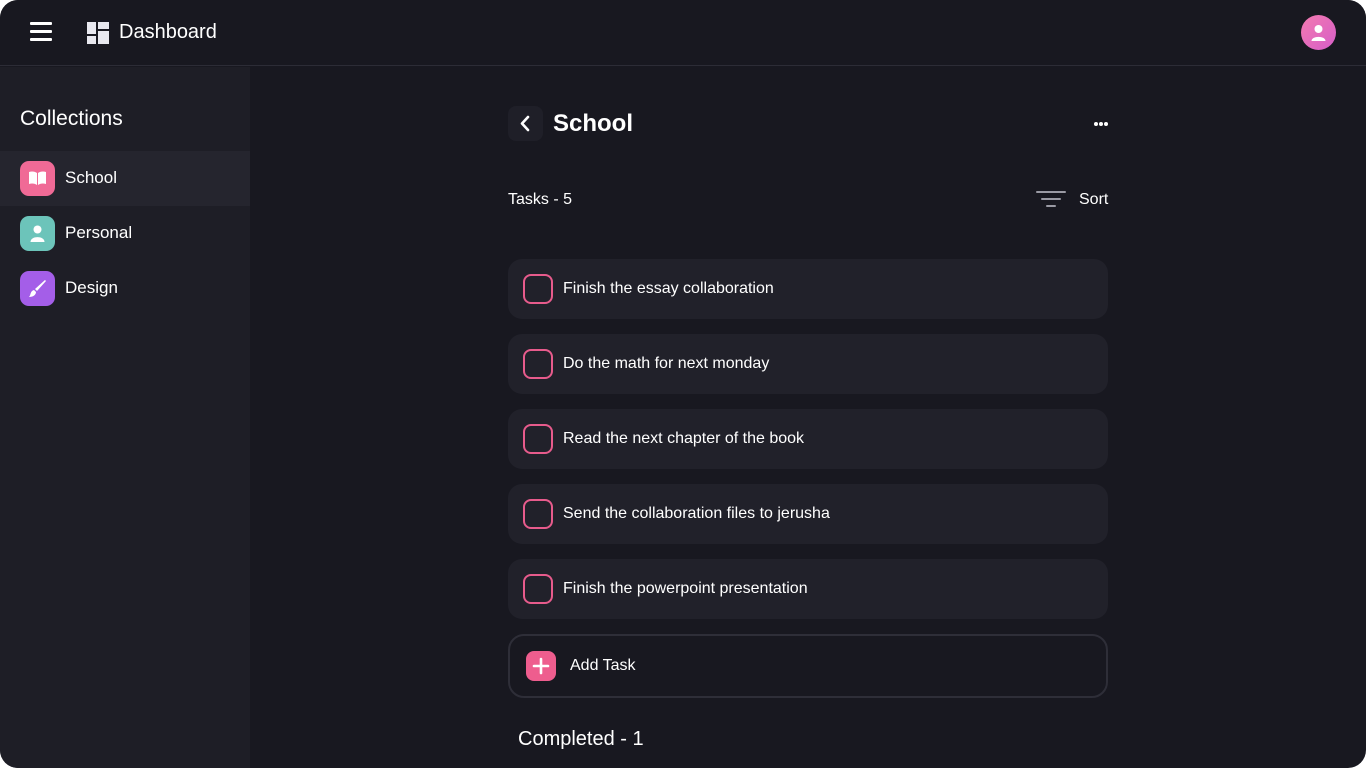 Image resolution: width=1366 pixels, height=768 pixels. I want to click on sidebar-title: Collections, so click(71, 118).